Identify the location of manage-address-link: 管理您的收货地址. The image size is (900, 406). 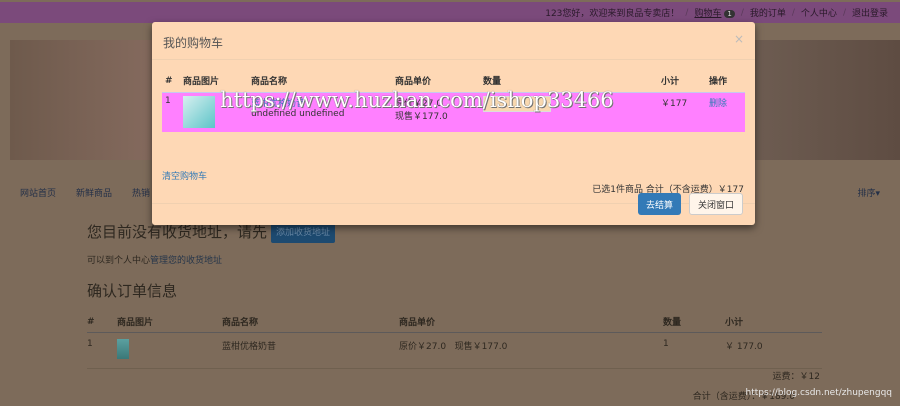
(186, 261).